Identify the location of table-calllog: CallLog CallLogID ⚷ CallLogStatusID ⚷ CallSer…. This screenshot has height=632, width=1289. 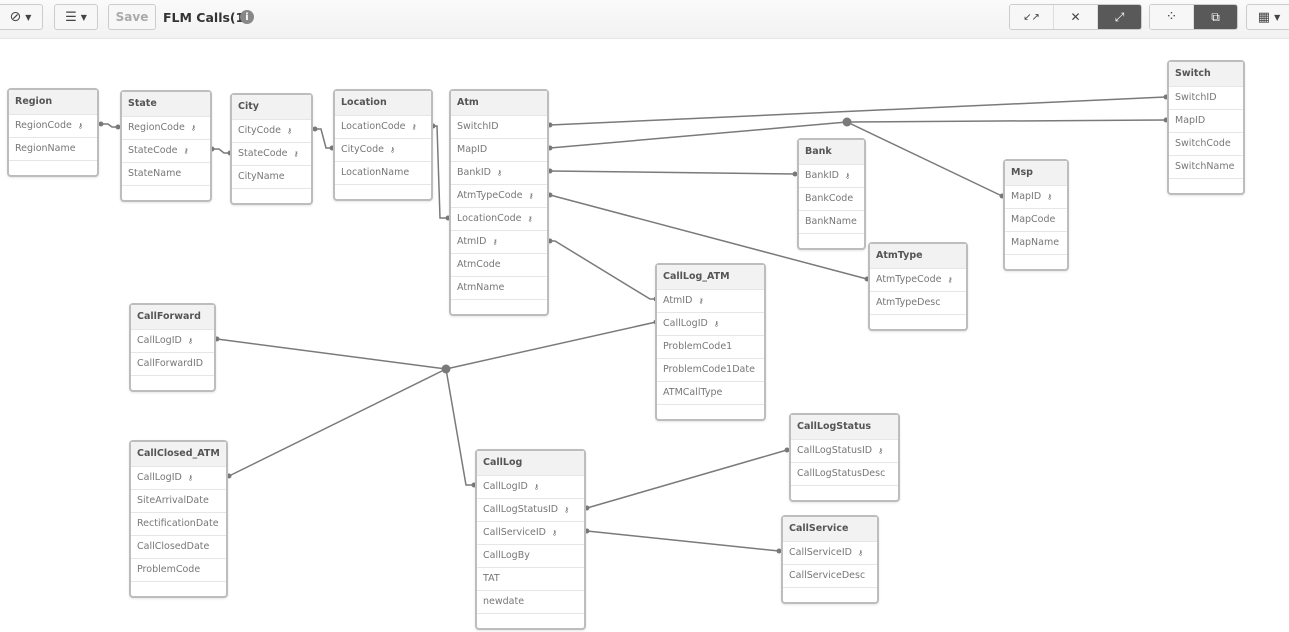
(530, 539).